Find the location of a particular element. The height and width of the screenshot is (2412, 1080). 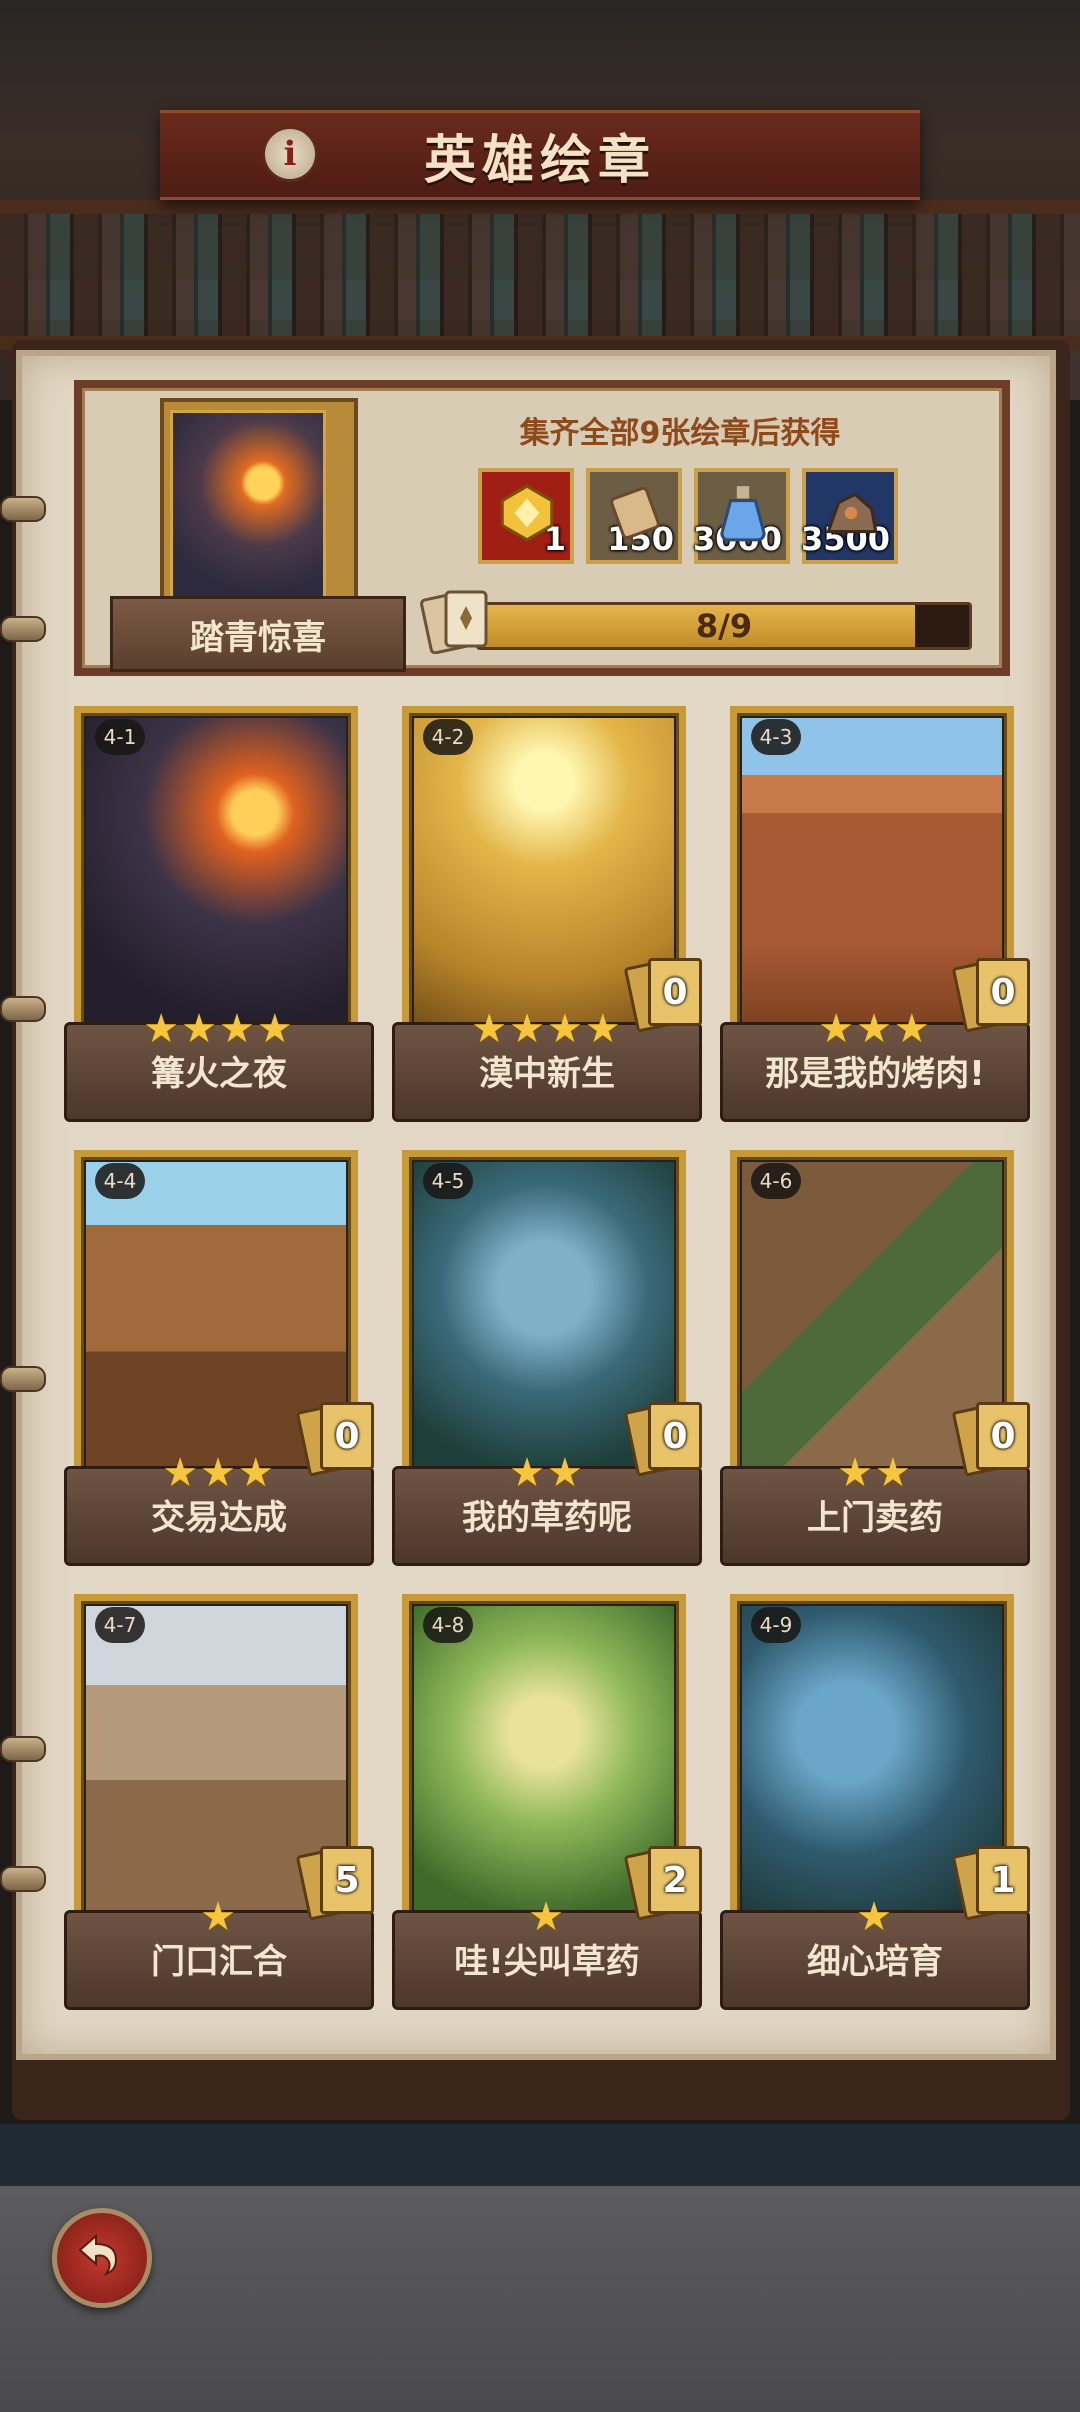

card-title: 篝火之夜 is located at coordinates (219, 1074).